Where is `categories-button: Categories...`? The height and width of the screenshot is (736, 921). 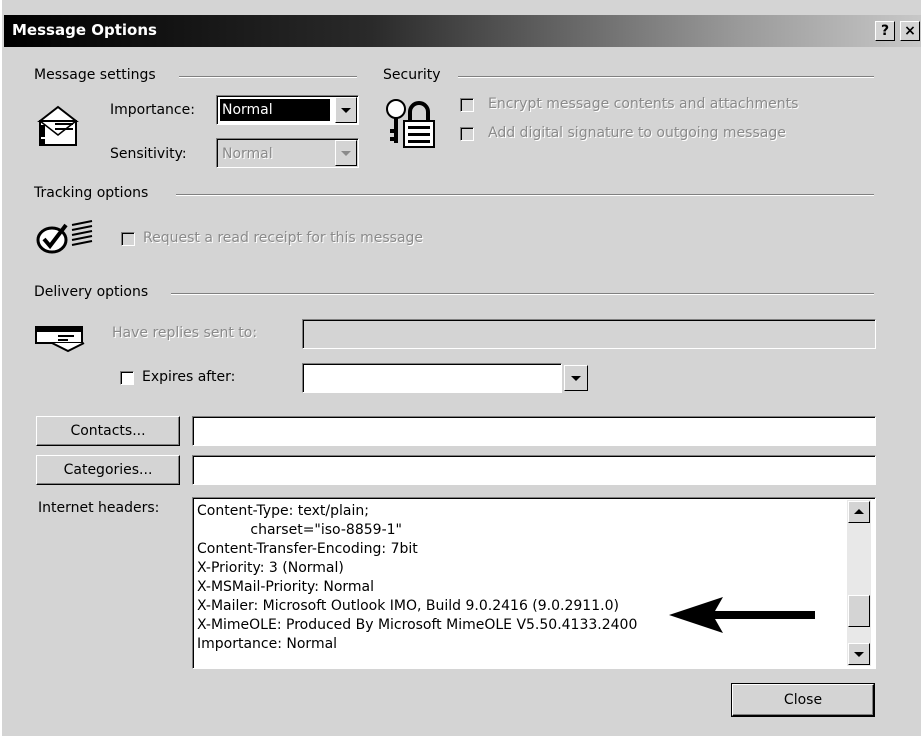 categories-button: Categories... is located at coordinates (108, 470).